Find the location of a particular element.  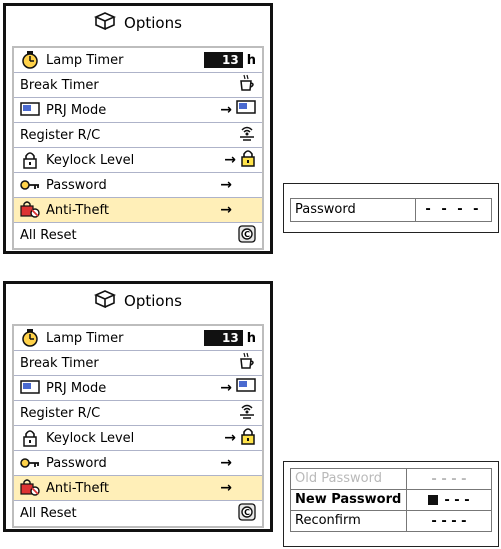

new-password-label: New Password is located at coordinates (349, 500).